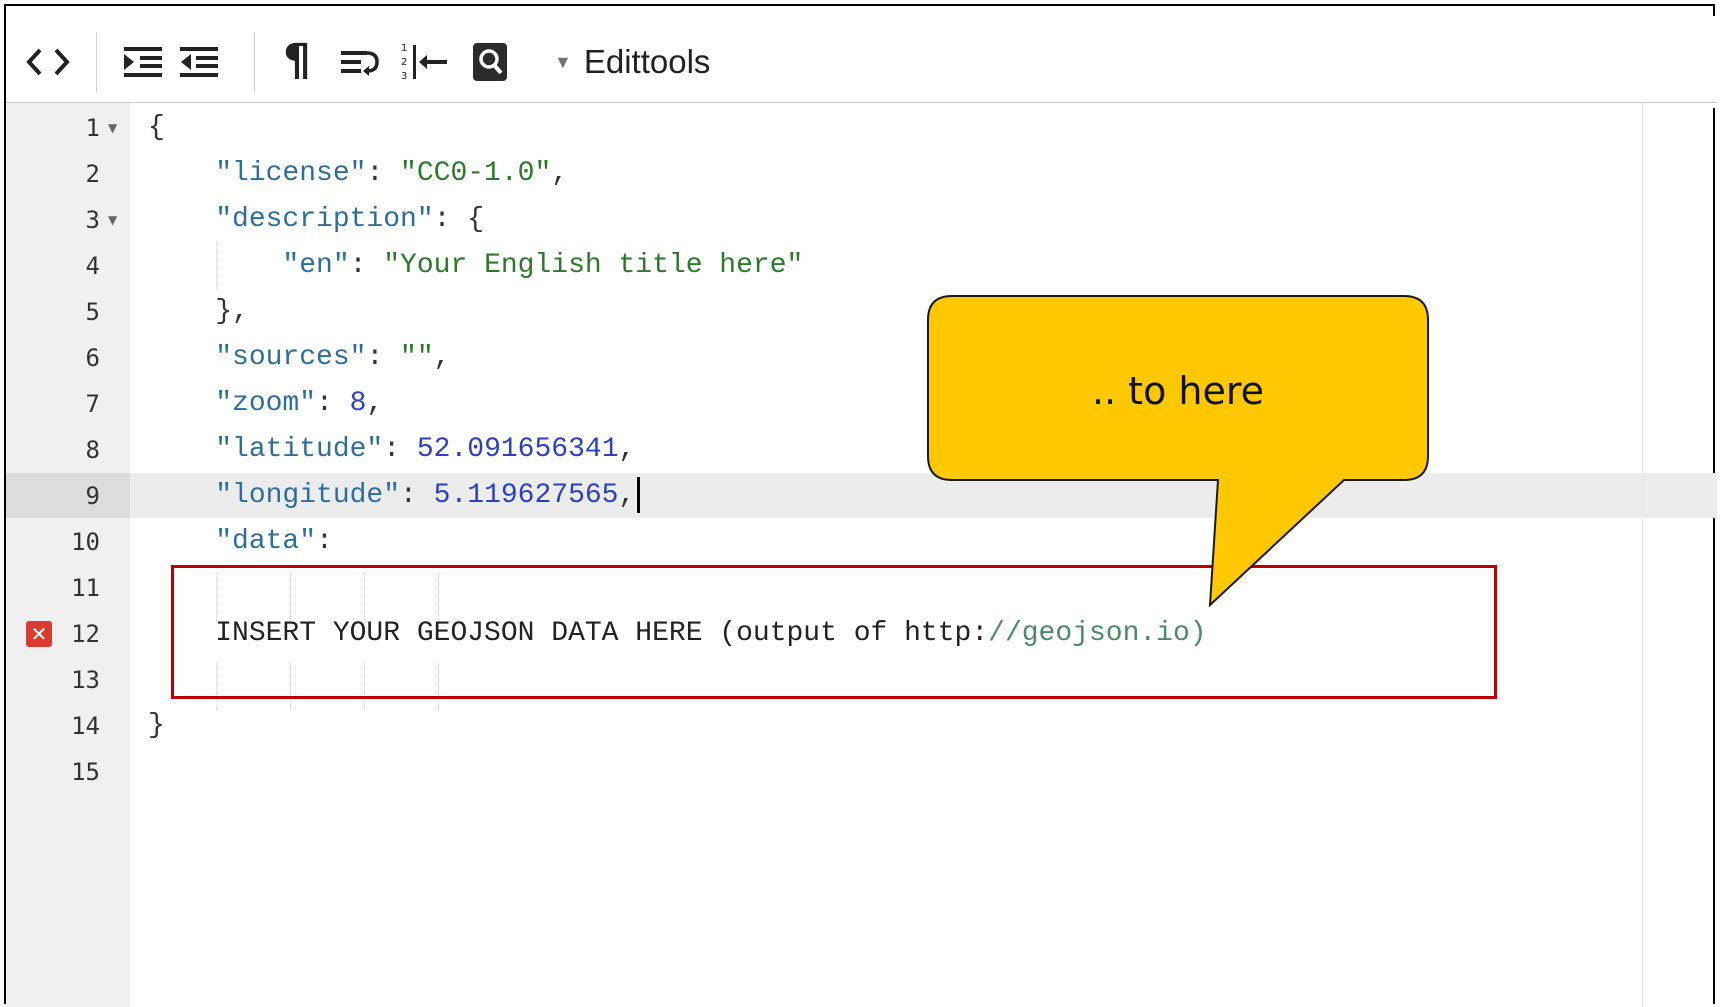 This screenshot has width=1721, height=1007. Describe the element at coordinates (92, 312) in the screenshot. I see `line-number: 5` at that location.